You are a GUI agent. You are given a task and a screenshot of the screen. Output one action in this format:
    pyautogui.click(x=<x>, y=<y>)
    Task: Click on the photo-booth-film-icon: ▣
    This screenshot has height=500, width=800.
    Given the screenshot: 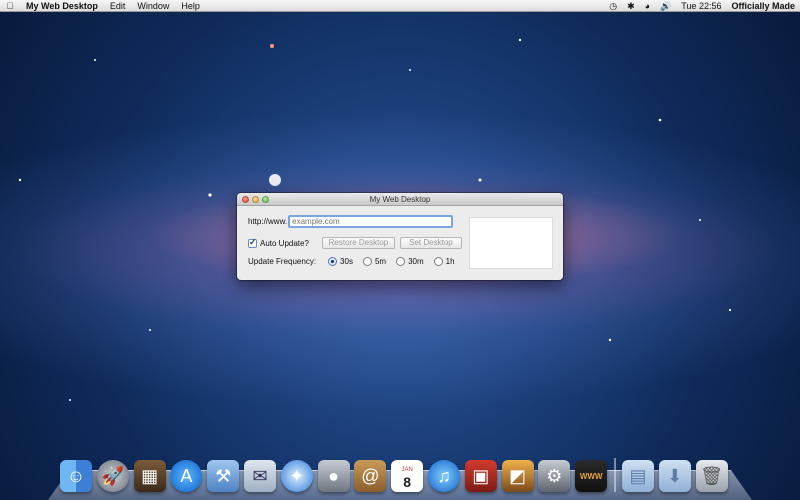 What is the action you would take?
    pyautogui.click(x=480, y=476)
    